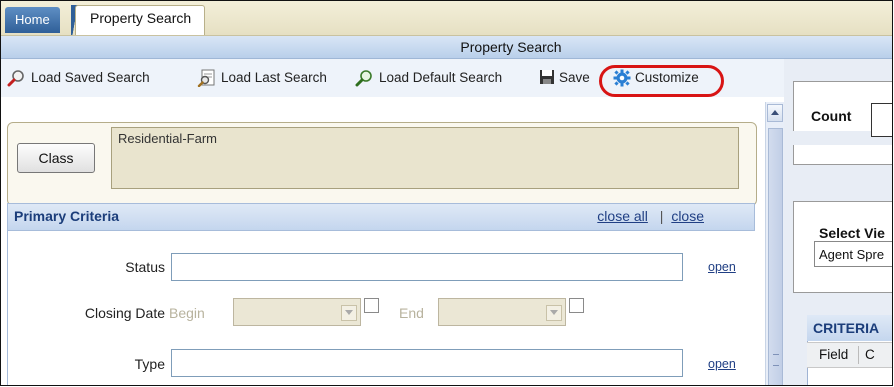 The image size is (894, 387). I want to click on load-last-search-label: Load Last Search, so click(274, 77).